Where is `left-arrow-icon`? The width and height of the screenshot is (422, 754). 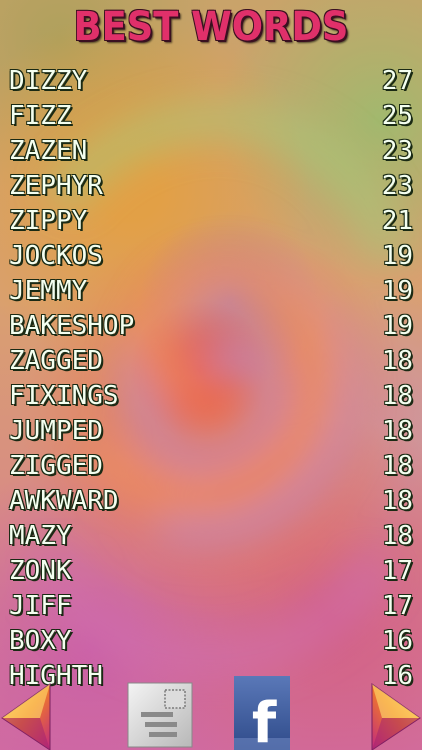
left-arrow-icon is located at coordinates (26, 717).